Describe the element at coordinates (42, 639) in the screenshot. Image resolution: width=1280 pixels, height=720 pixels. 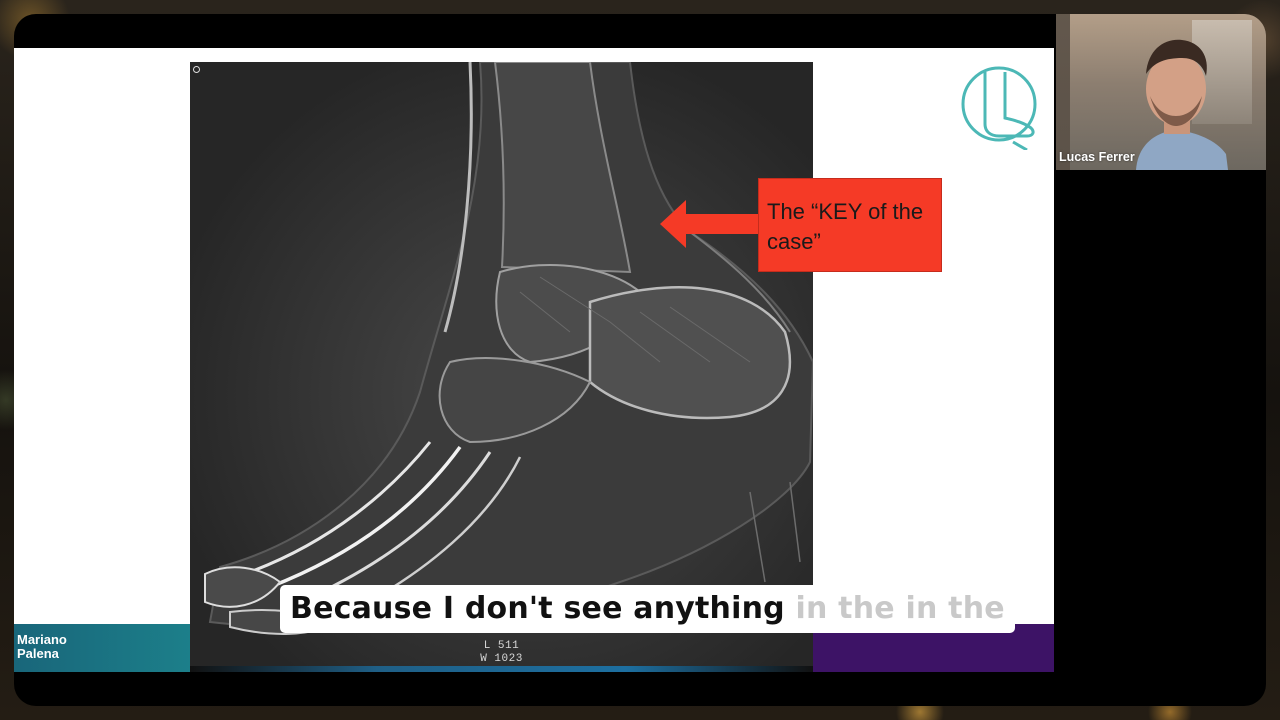
I see `presenter-first-name: Mariano` at that location.